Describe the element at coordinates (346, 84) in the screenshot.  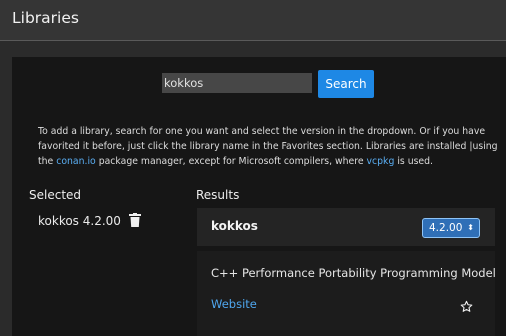
I see `search-button: Search` at that location.